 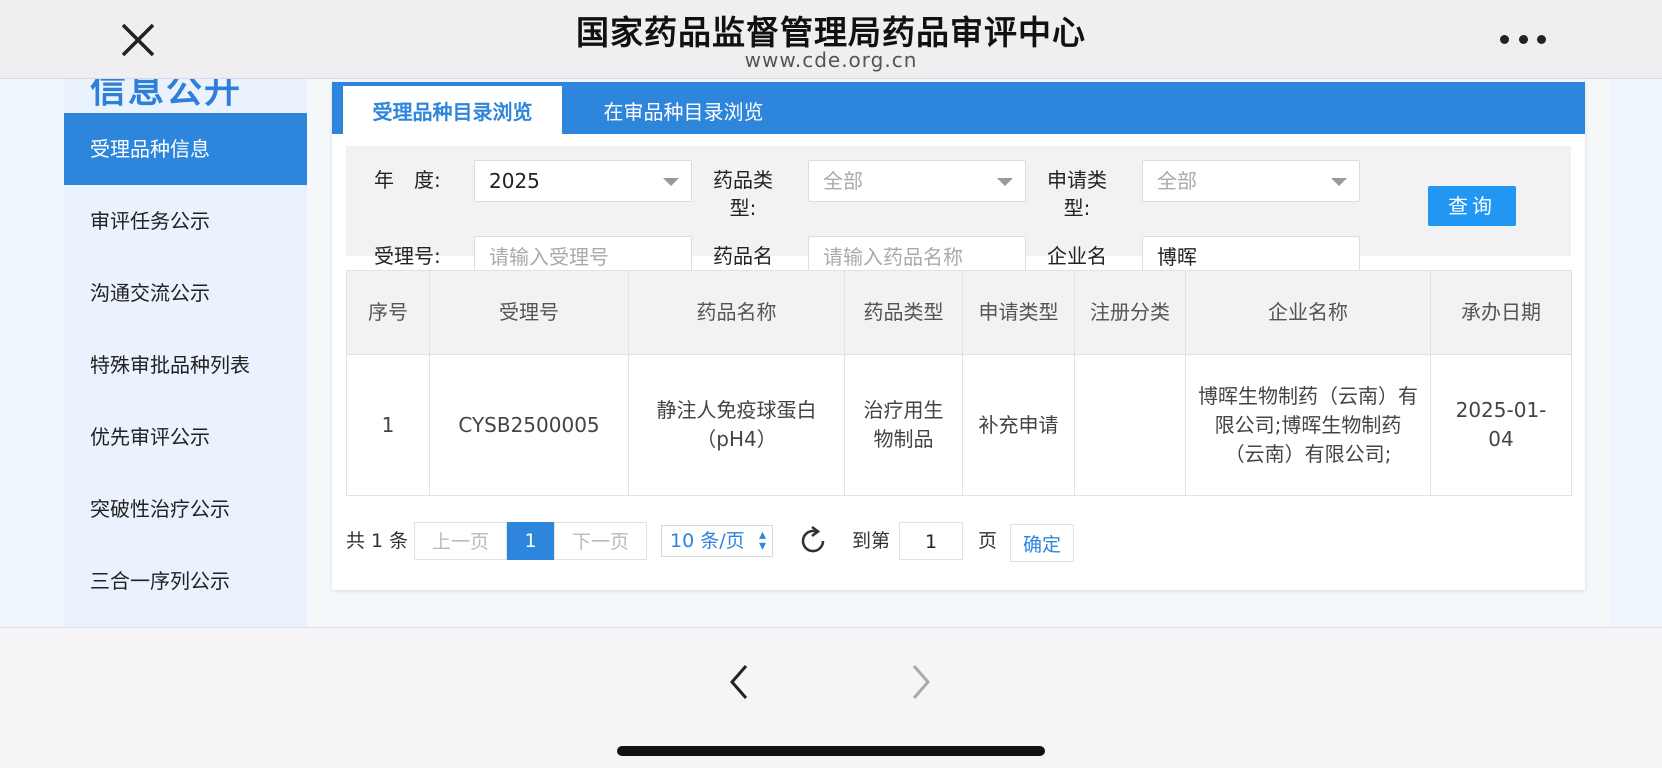 I want to click on drug-type-label: 药品类 型:, so click(x=743, y=194).